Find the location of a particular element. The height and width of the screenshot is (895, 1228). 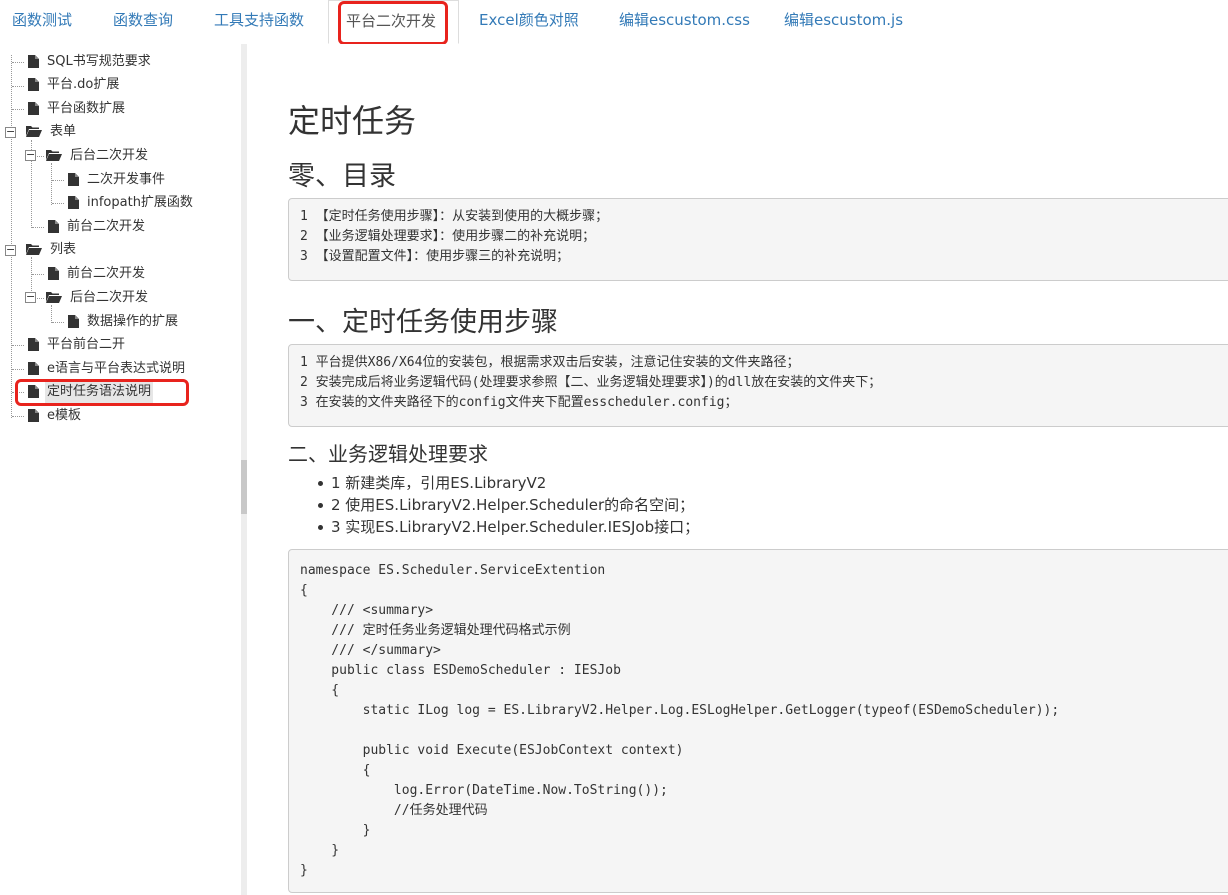

toc-line: 1 【定时任务使用步骤】：从安装到使用的大概步骤； is located at coordinates (454, 216).